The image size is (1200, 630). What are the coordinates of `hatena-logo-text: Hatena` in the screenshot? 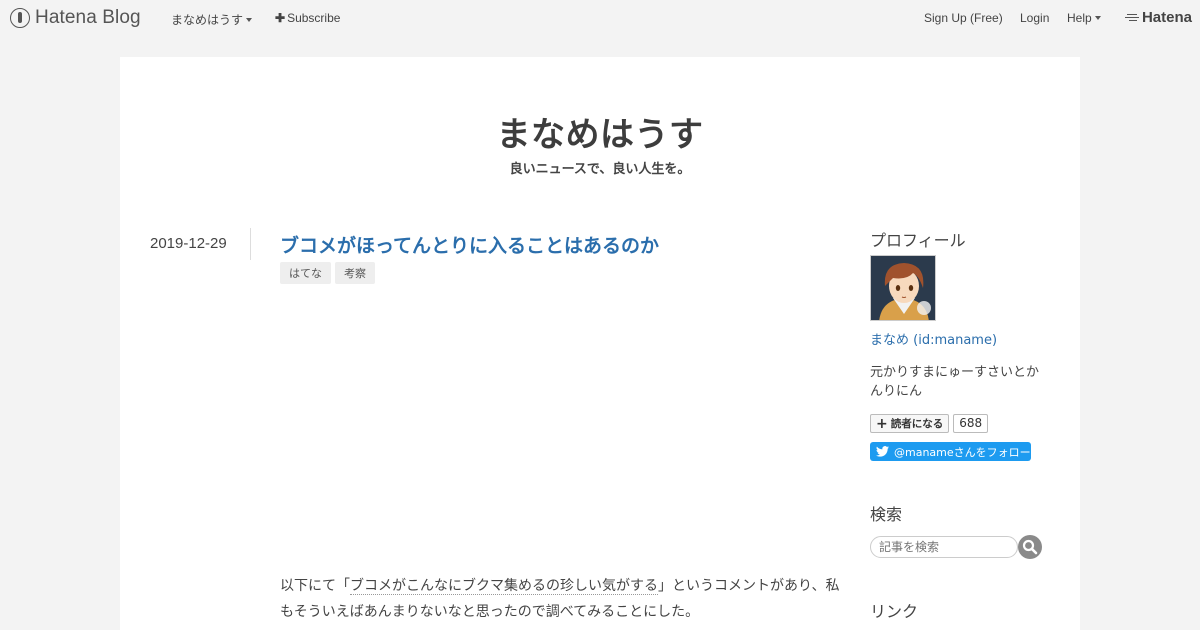 It's located at (1166, 17).